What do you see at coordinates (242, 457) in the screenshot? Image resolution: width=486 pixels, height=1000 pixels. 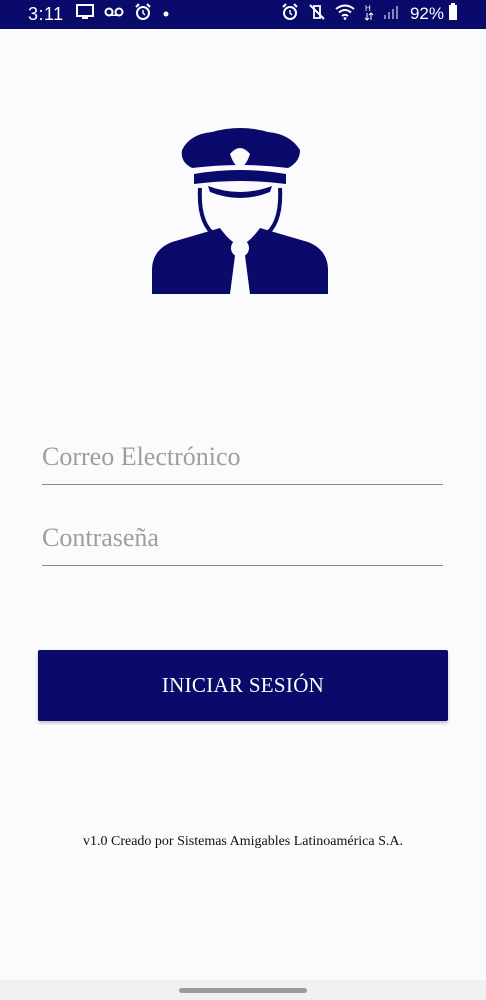 I see `email-field` at bounding box center [242, 457].